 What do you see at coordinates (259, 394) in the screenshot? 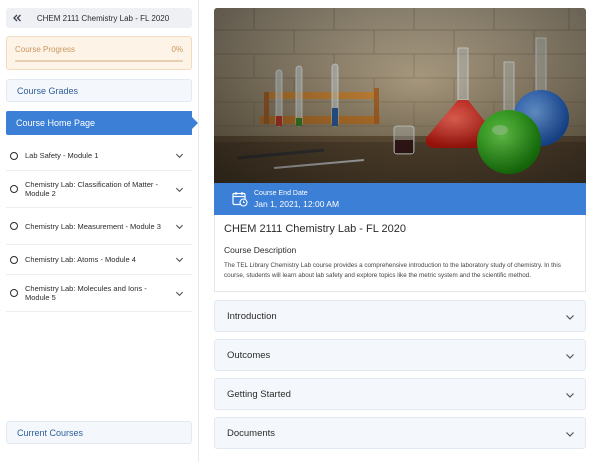
I see `accordion-label: Getting Started` at bounding box center [259, 394].